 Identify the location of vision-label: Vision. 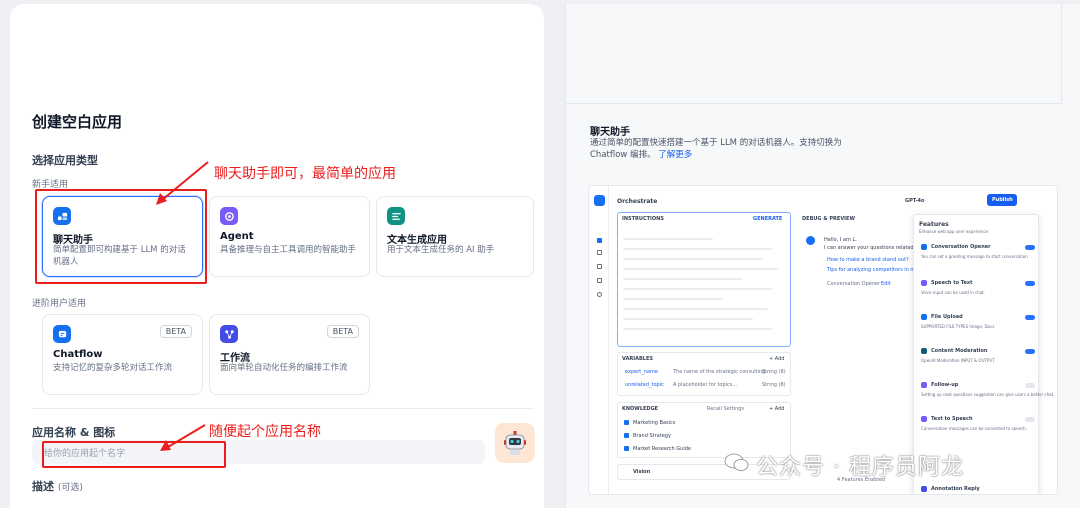
(642, 472).